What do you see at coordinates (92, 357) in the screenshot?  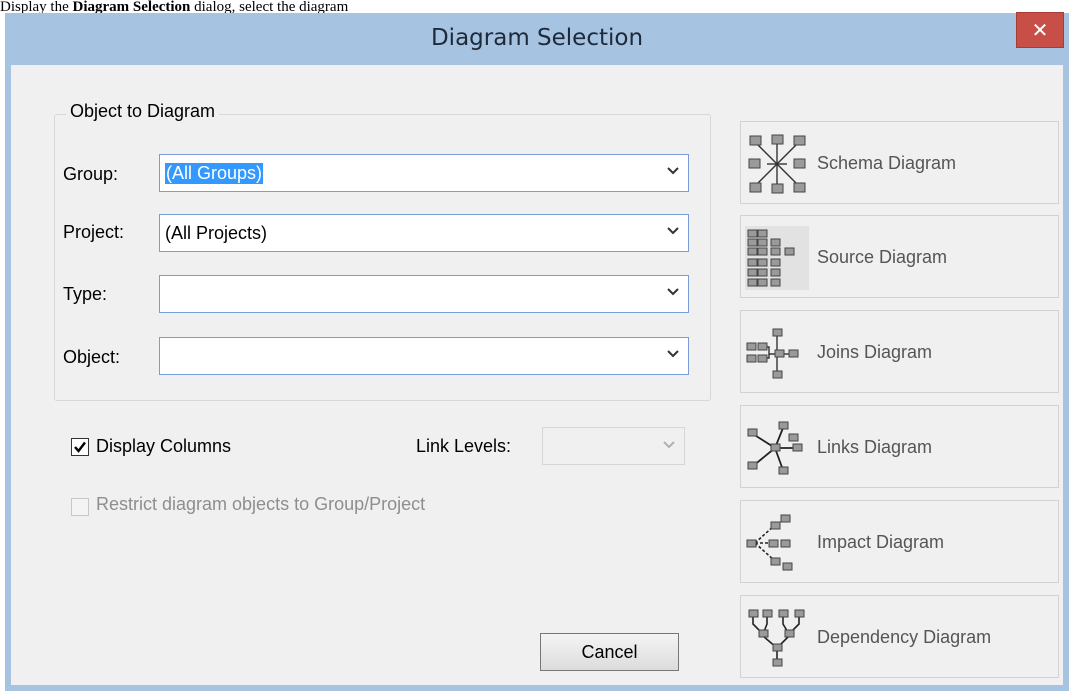 I see `object-label: Object:` at bounding box center [92, 357].